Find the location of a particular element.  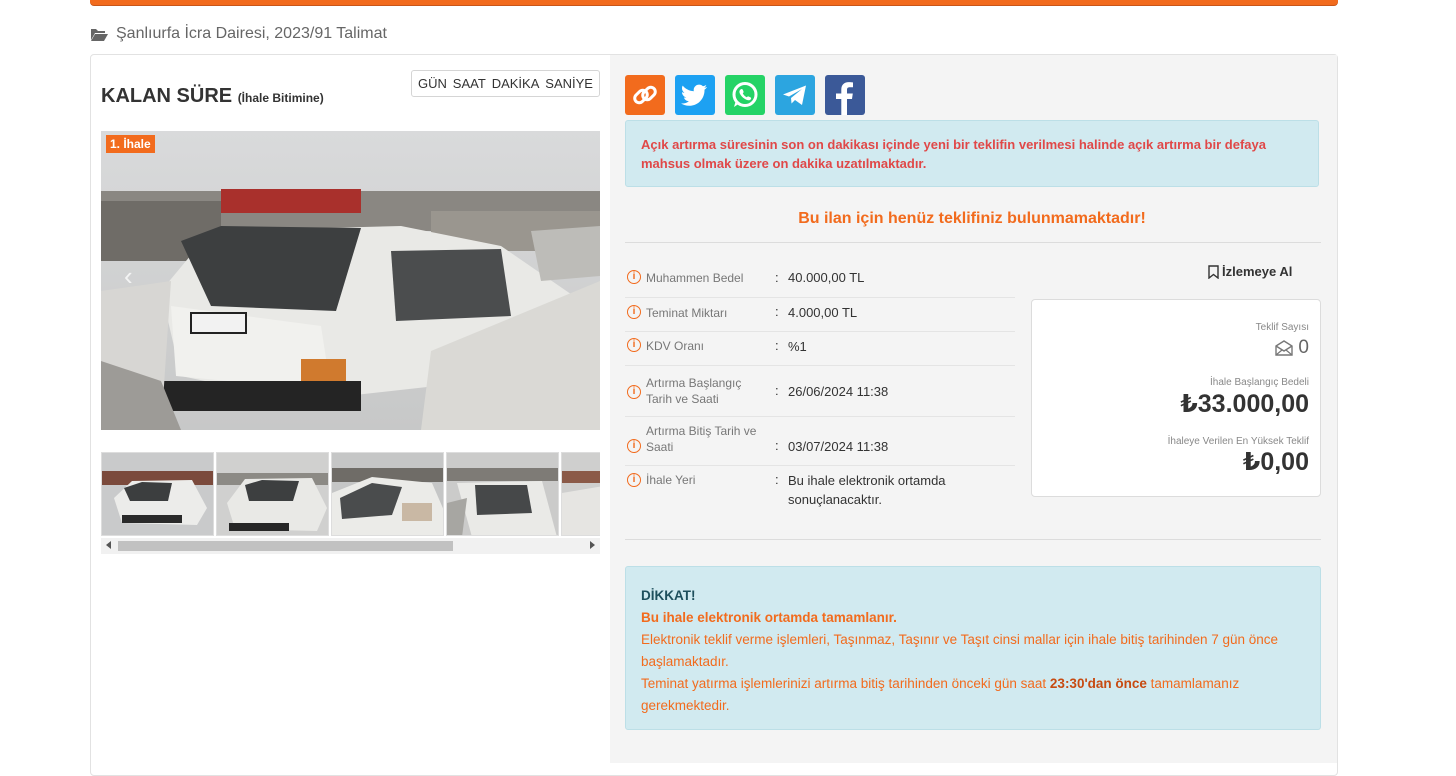

start-price: ₺33.000,00 is located at coordinates (1244, 404).